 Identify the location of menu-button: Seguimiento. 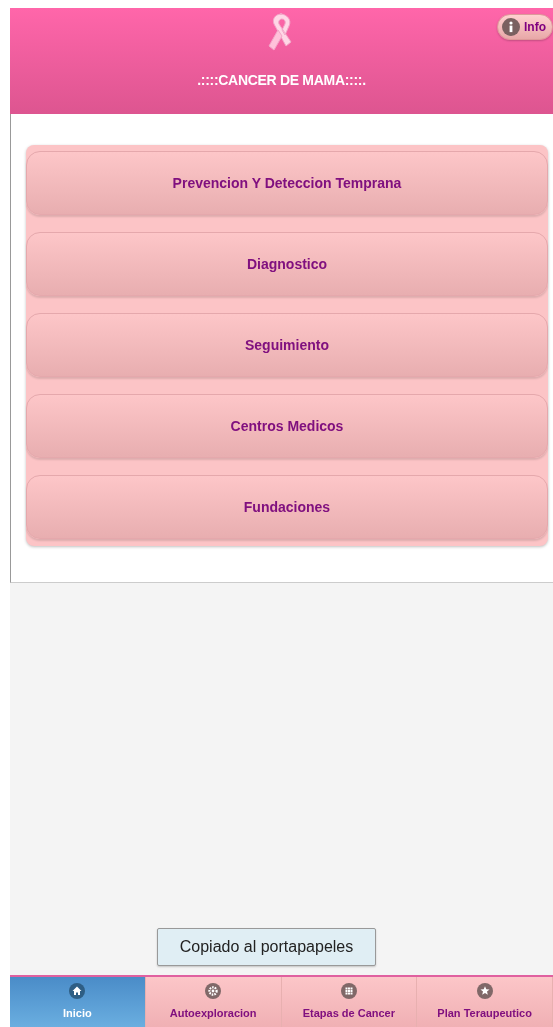
(287, 345).